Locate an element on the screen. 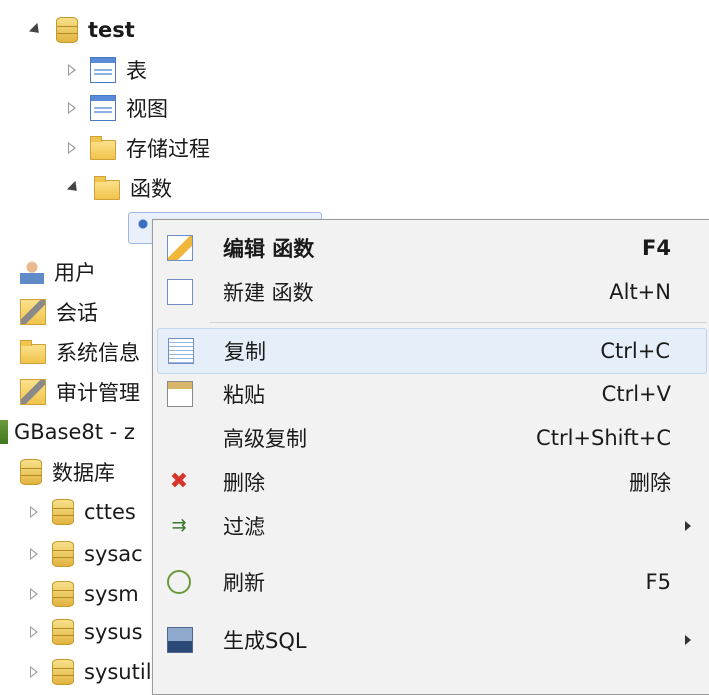 The width and height of the screenshot is (709, 695). paste-icon is located at coordinates (180, 394).